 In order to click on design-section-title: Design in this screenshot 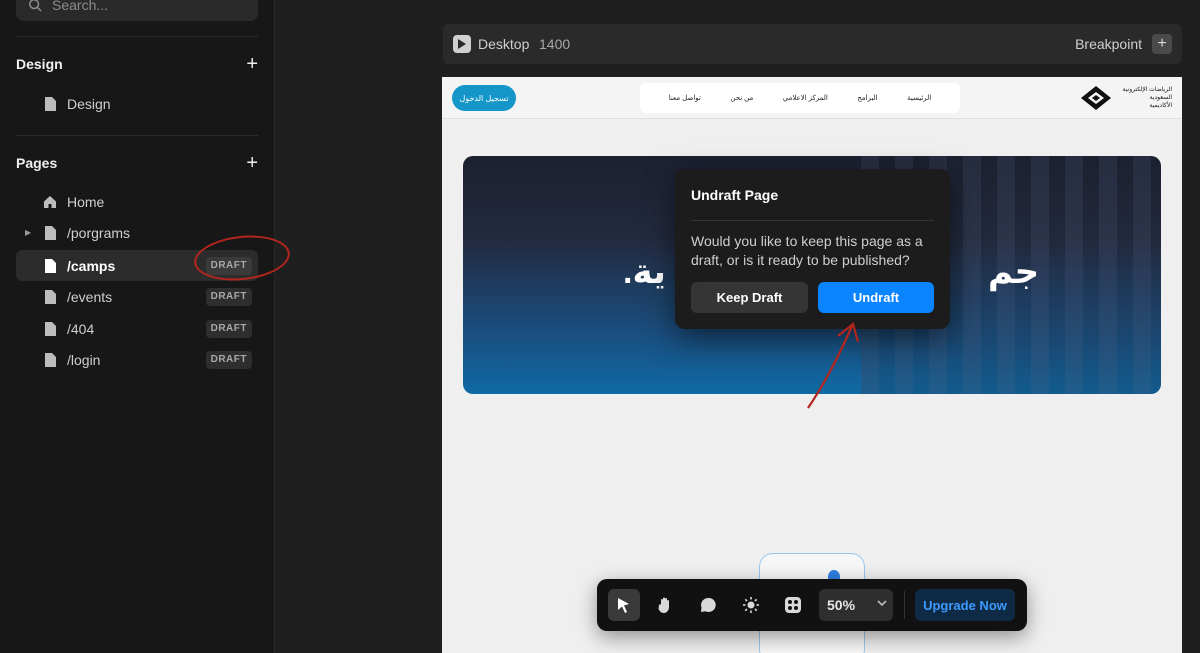, I will do `click(39, 64)`.